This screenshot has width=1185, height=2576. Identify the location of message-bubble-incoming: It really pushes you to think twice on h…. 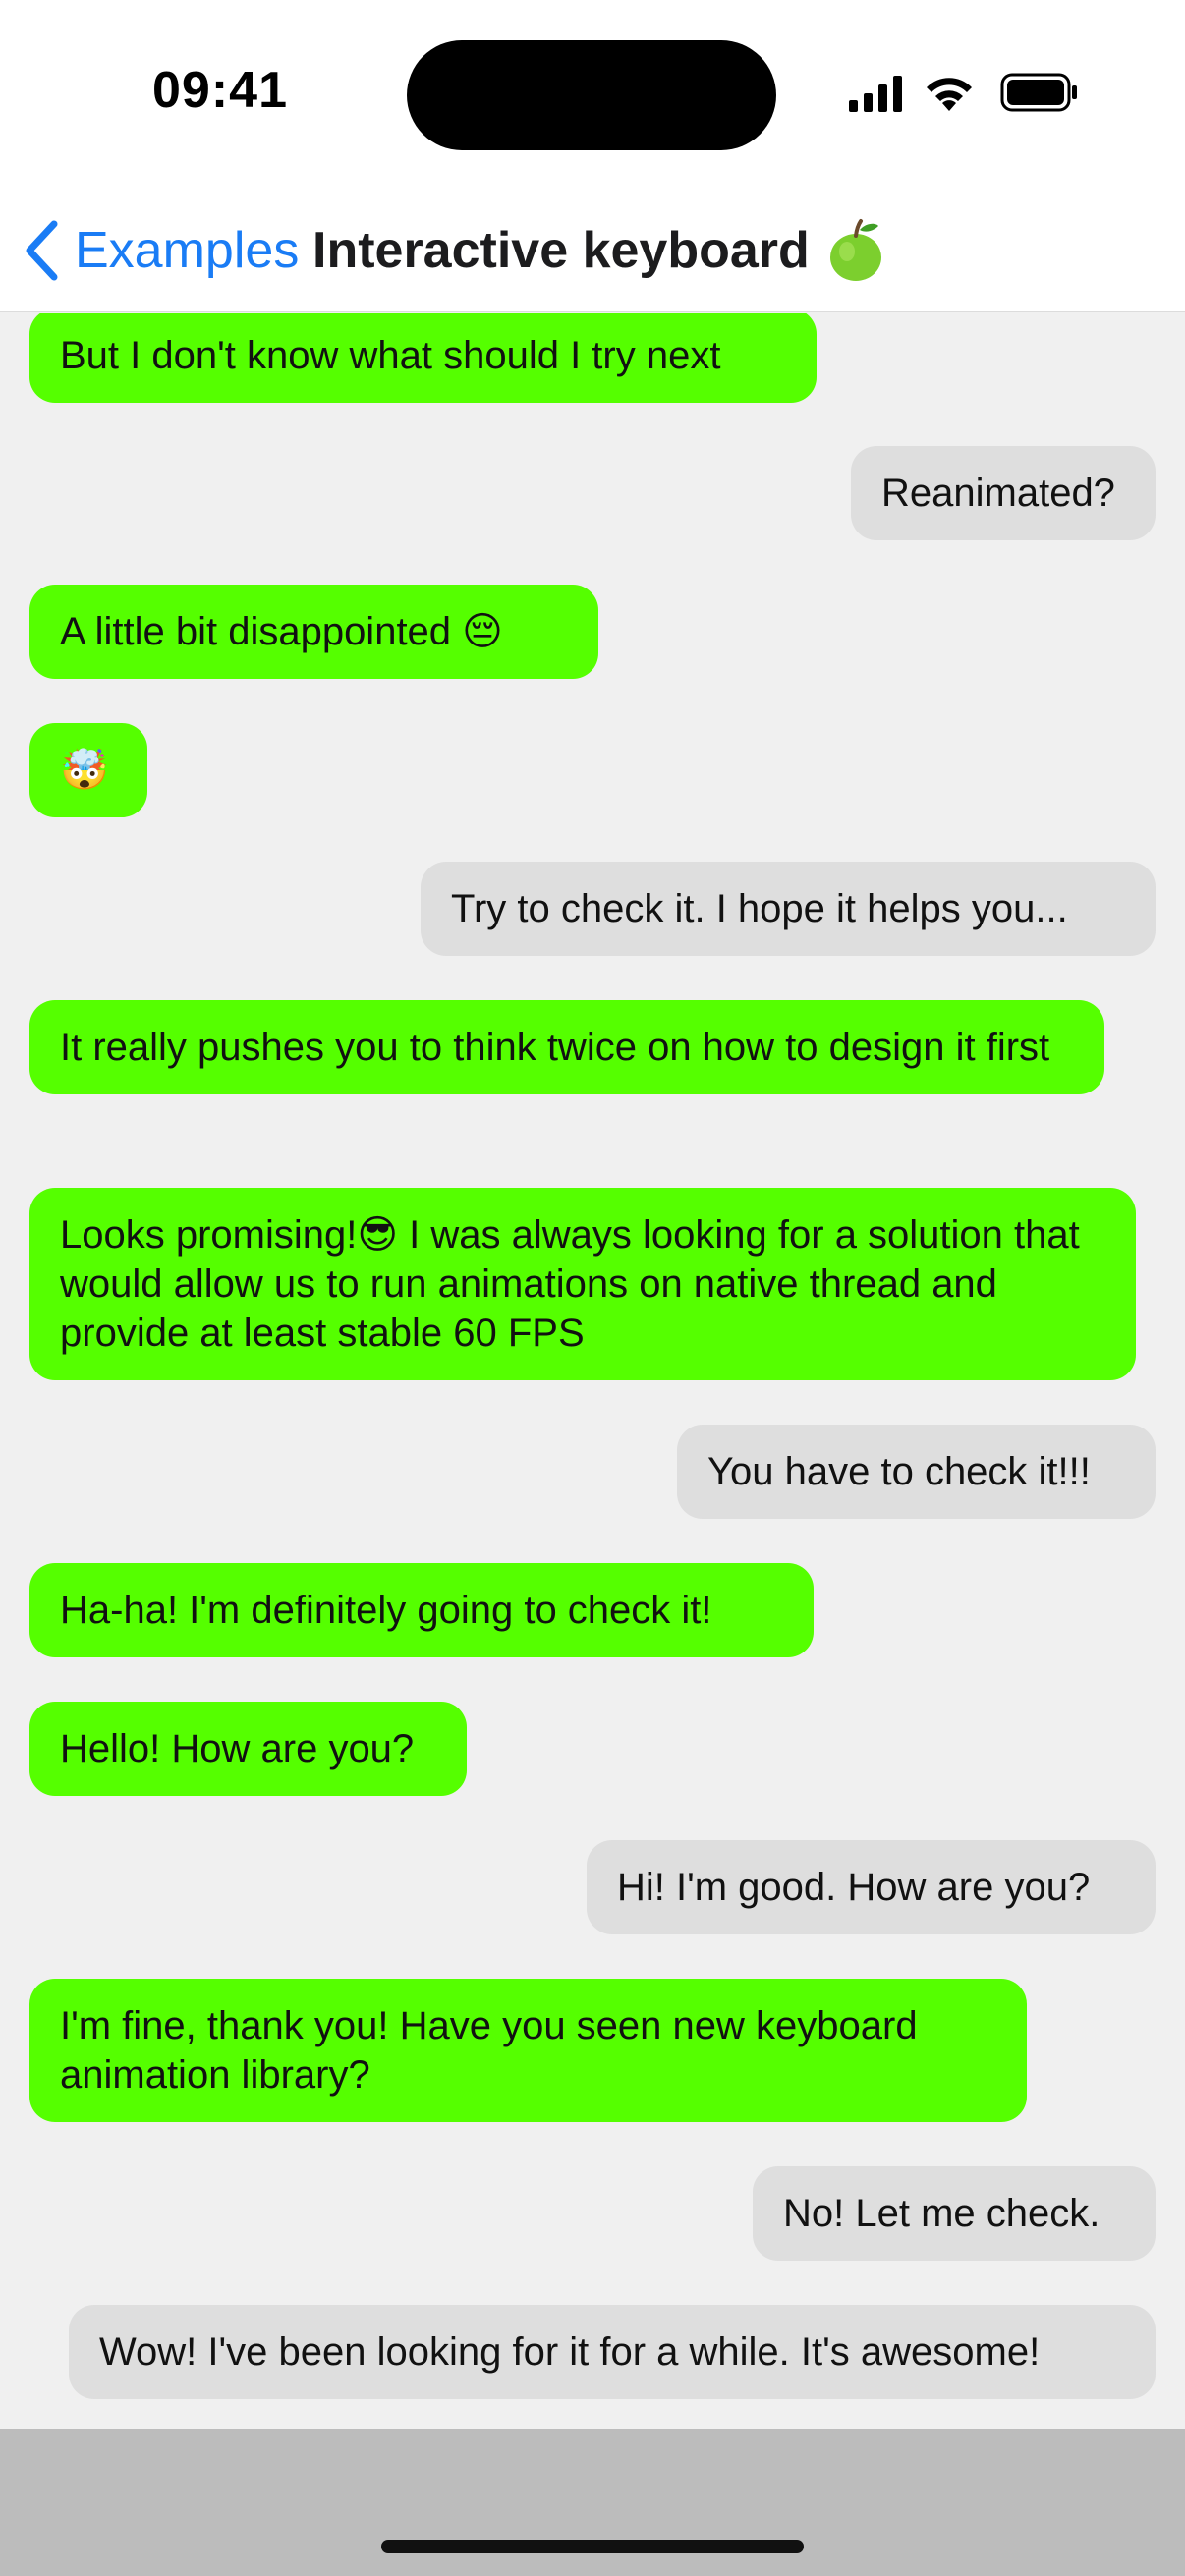
(567, 1047).